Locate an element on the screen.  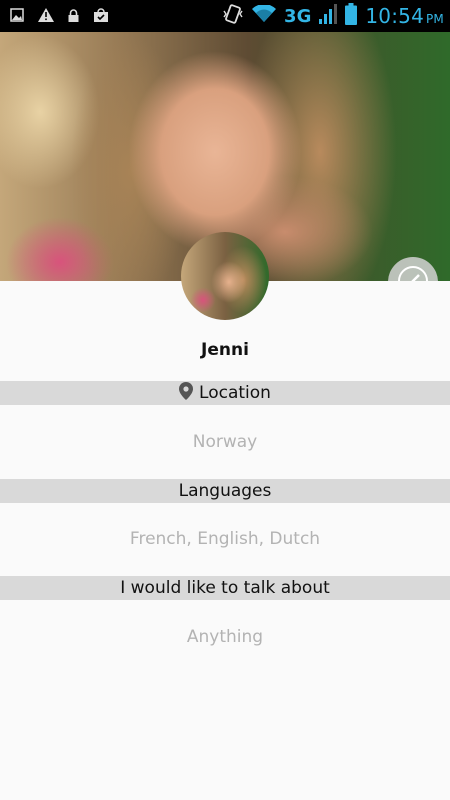
clock-time: 10:54 is located at coordinates (394, 16).